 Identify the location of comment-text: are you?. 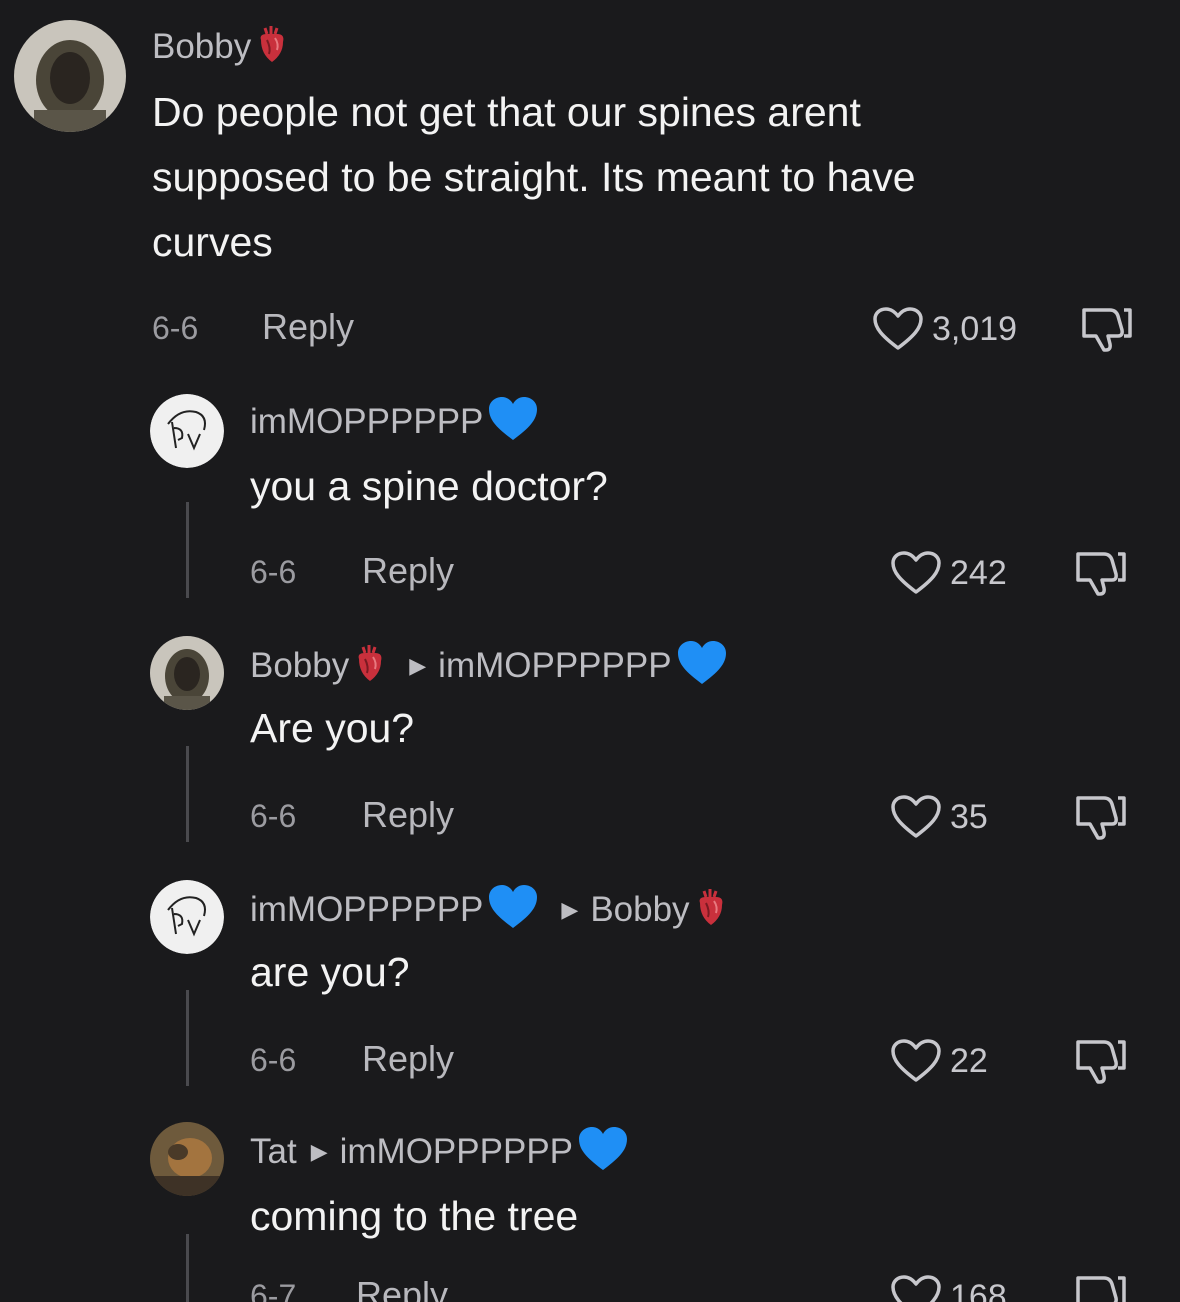
(330, 972).